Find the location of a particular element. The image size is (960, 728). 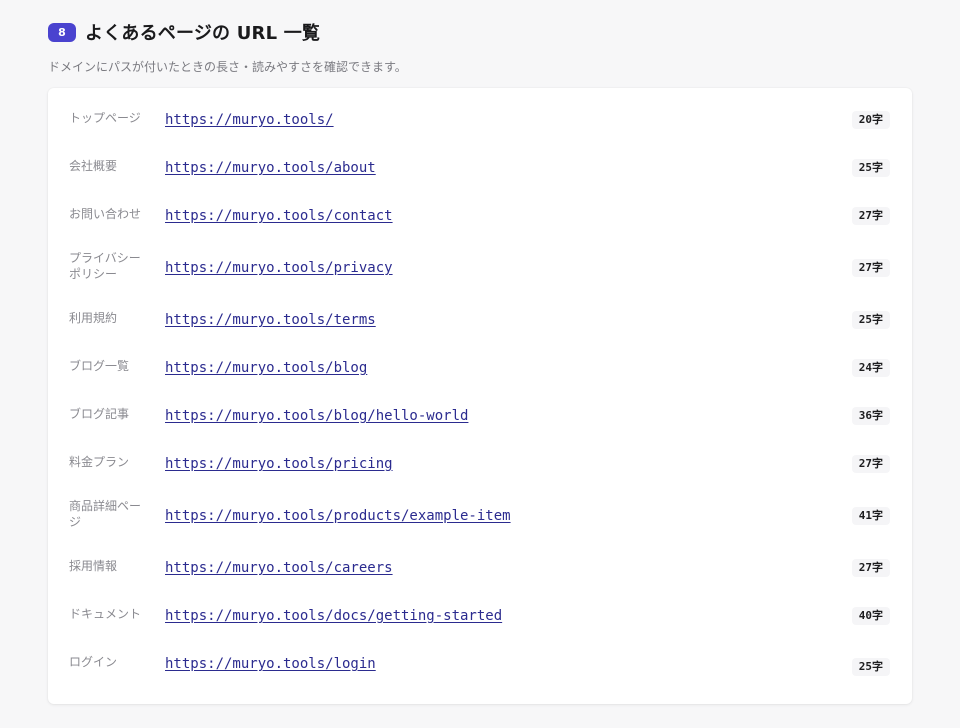

page-type-label: トップページ is located at coordinates (105, 118).